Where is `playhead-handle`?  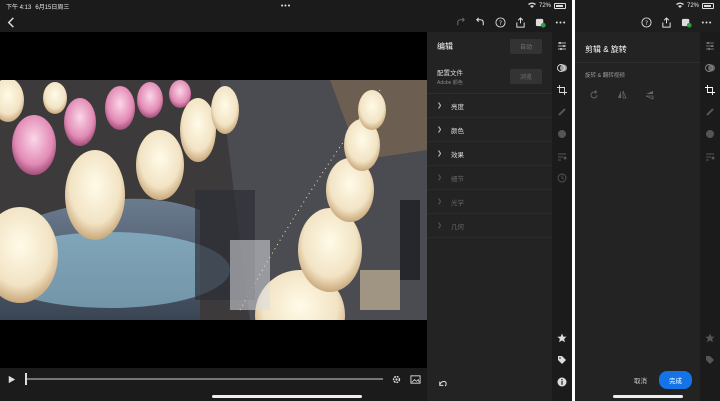 playhead-handle is located at coordinates (26, 379).